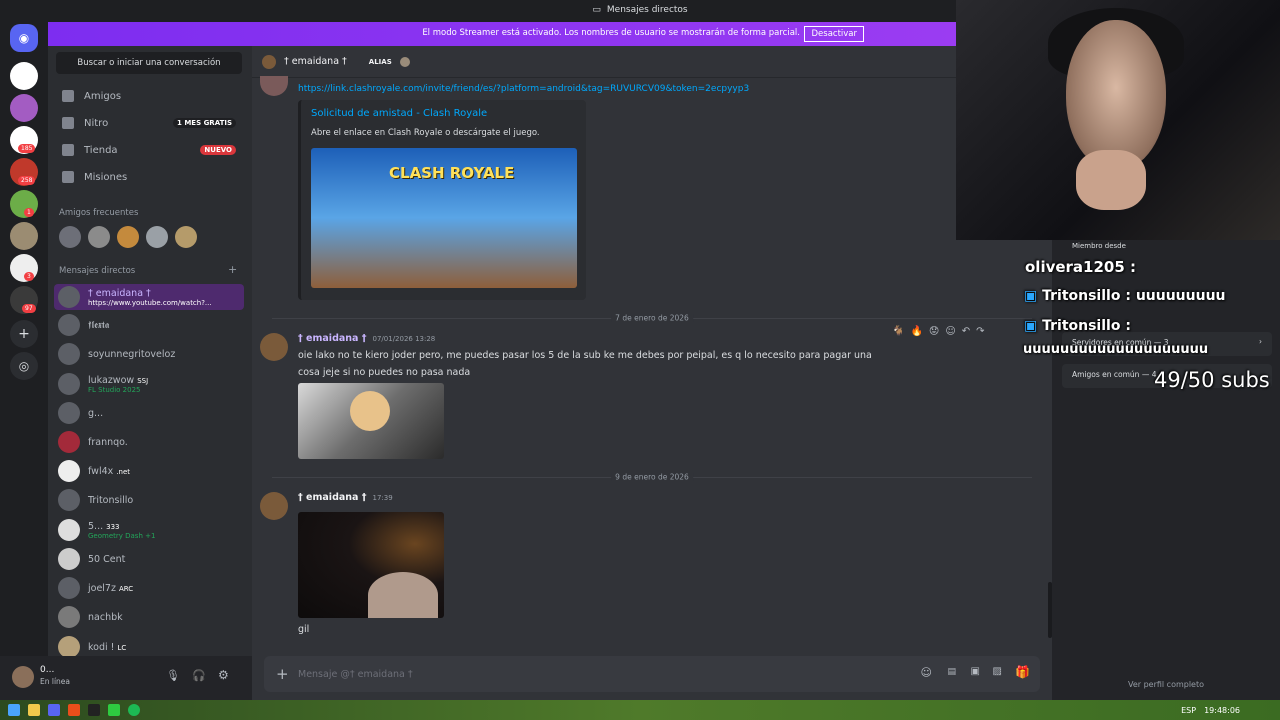  What do you see at coordinates (114, 710) in the screenshot?
I see `app-icon` at bounding box center [114, 710].